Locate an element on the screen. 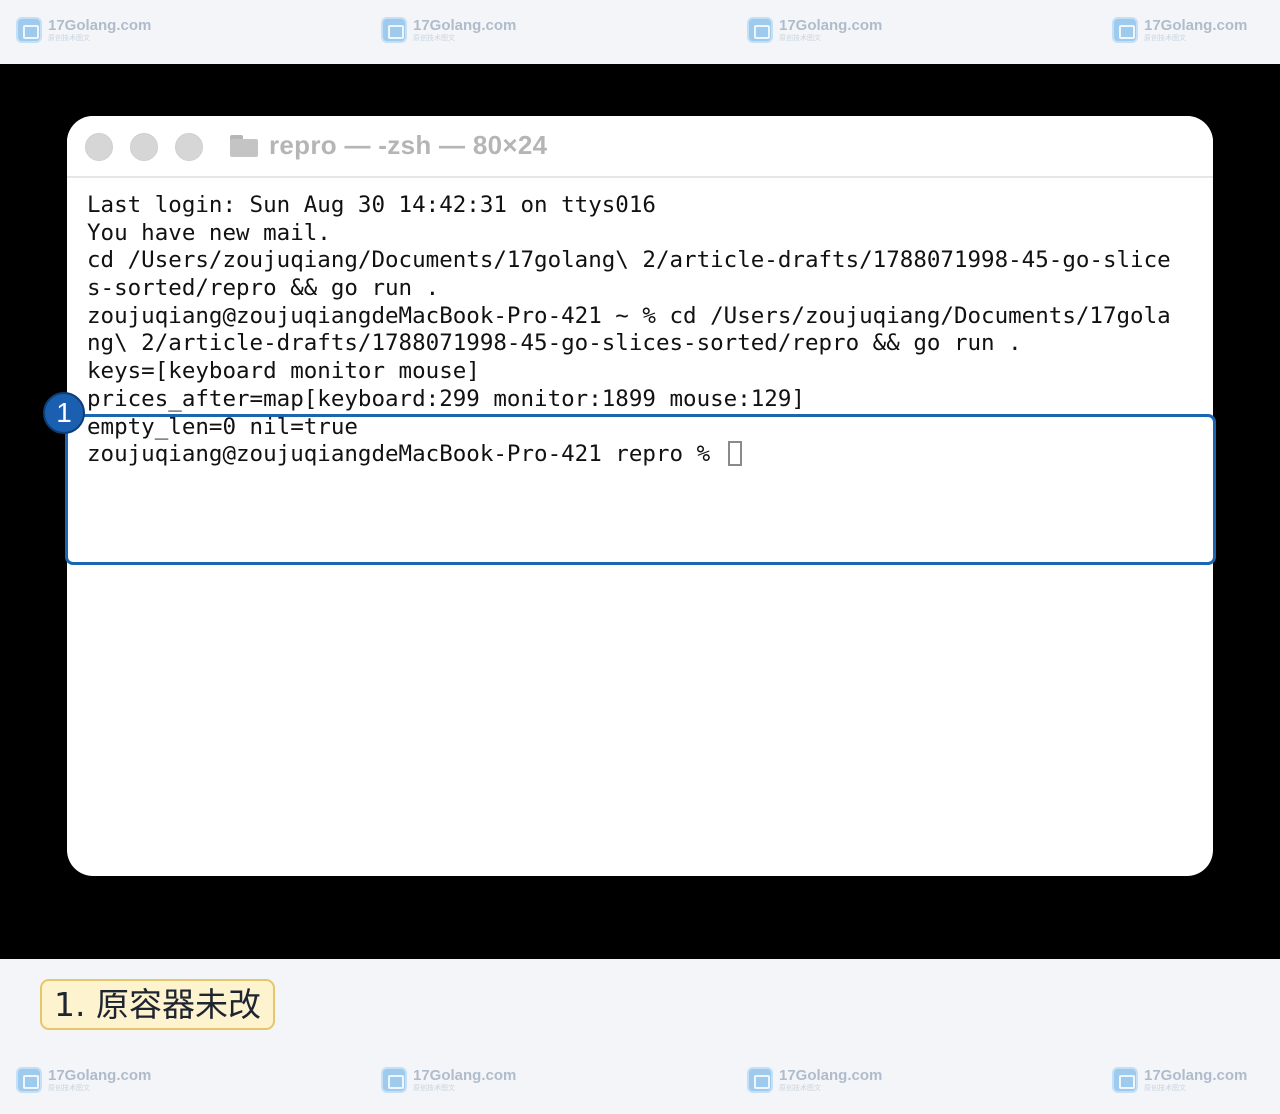  minimize-window-button is located at coordinates (144, 147).